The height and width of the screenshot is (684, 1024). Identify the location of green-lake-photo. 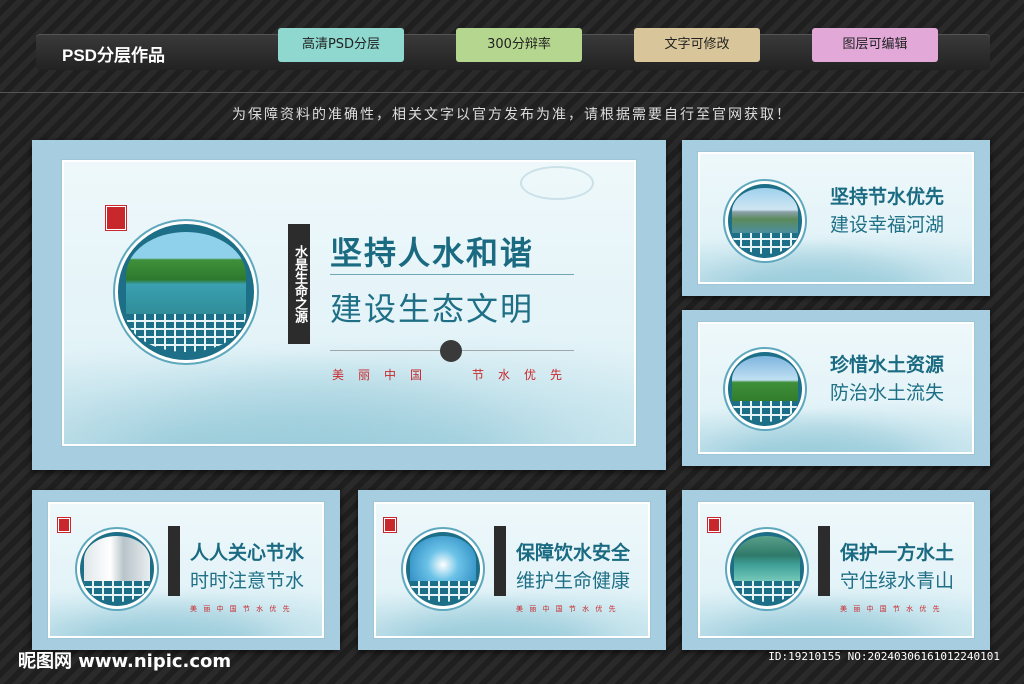
(767, 560).